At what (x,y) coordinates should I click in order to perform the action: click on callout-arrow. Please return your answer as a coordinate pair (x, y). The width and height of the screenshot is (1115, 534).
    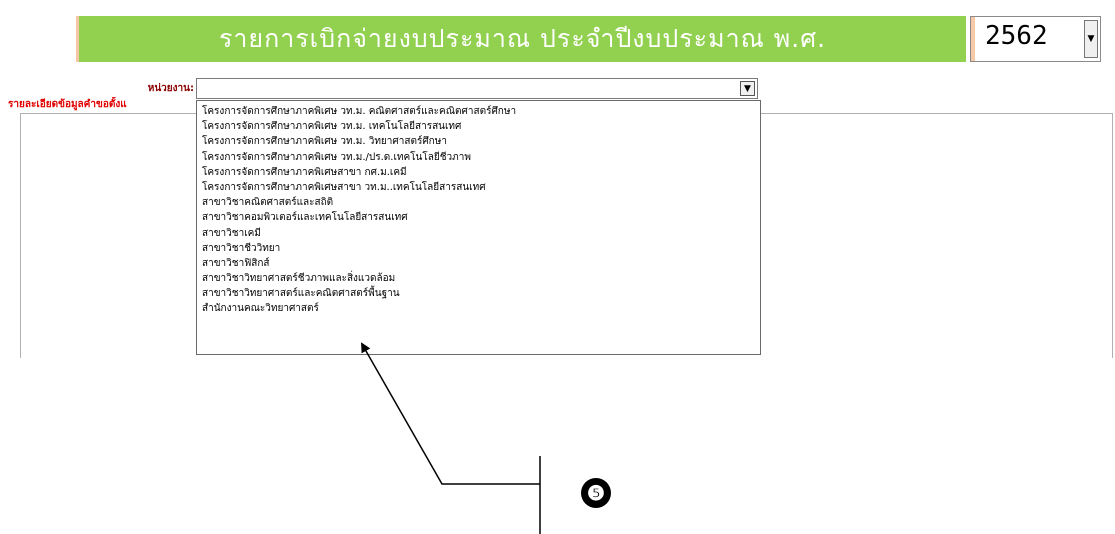
    Looking at the image, I should click on (451, 438).